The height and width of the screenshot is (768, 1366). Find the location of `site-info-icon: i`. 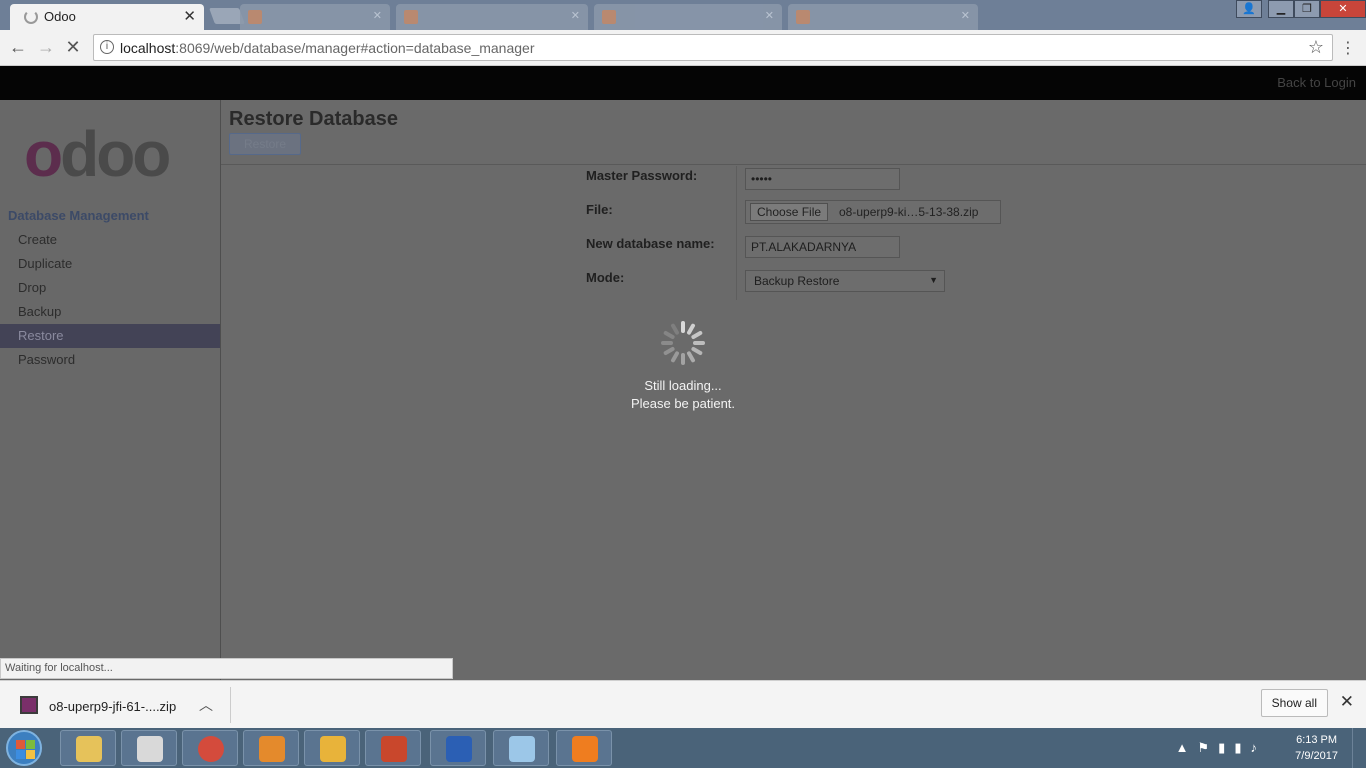

site-info-icon: i is located at coordinates (107, 47).